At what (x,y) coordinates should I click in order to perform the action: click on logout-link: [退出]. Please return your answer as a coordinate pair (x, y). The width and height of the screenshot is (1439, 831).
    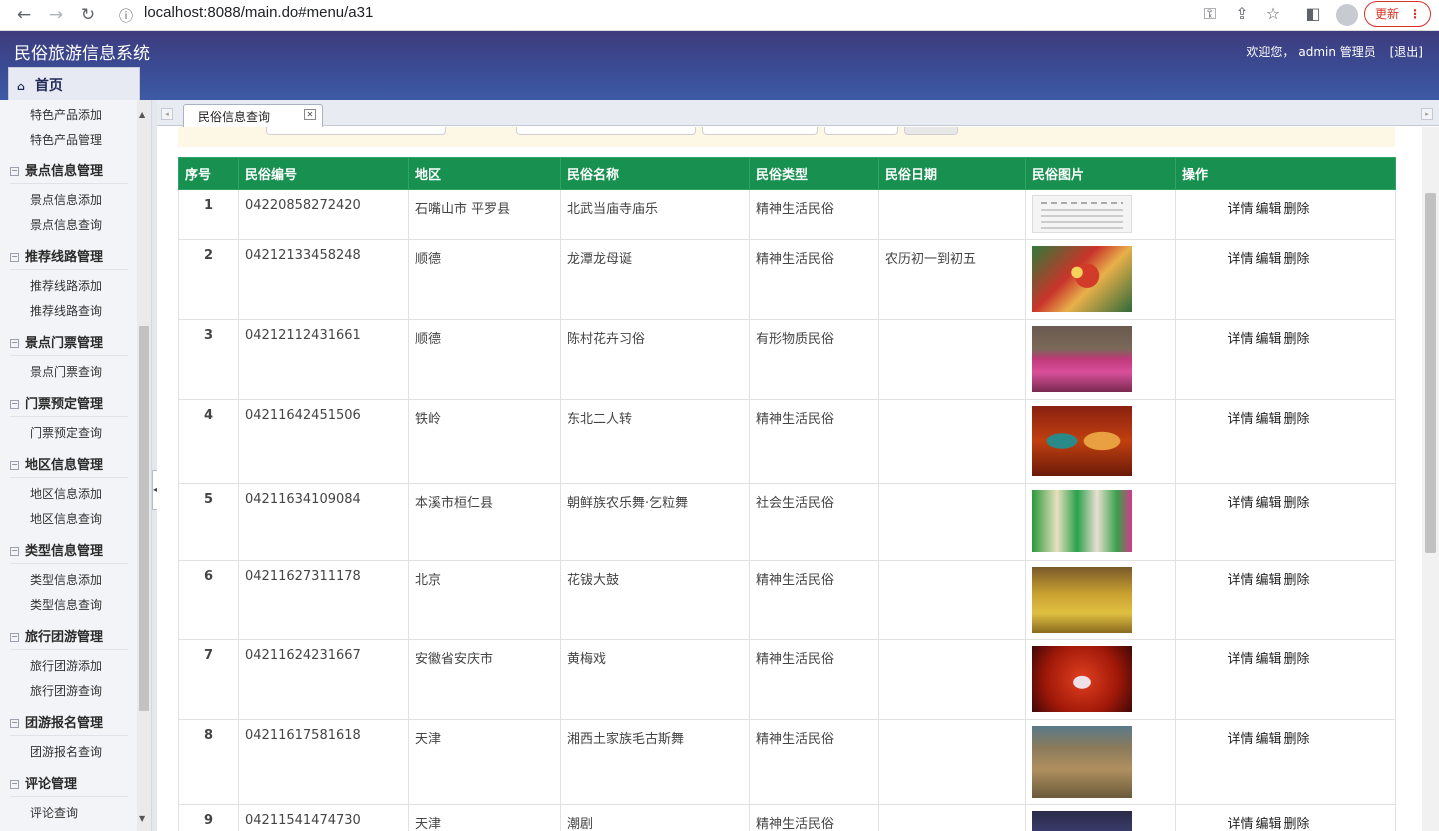
    Looking at the image, I should click on (1406, 52).